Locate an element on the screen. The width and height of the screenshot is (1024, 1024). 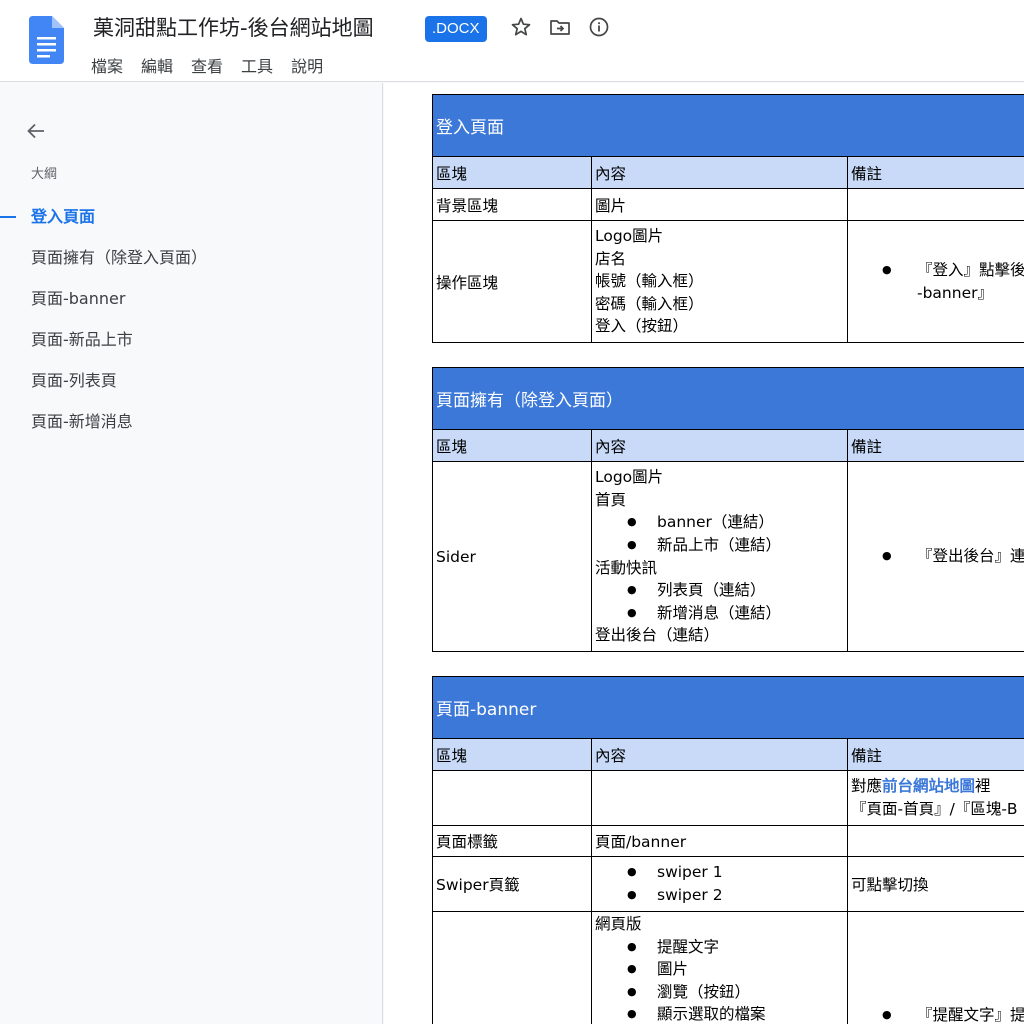
cell-block: 頁面標籤 is located at coordinates (512, 841).